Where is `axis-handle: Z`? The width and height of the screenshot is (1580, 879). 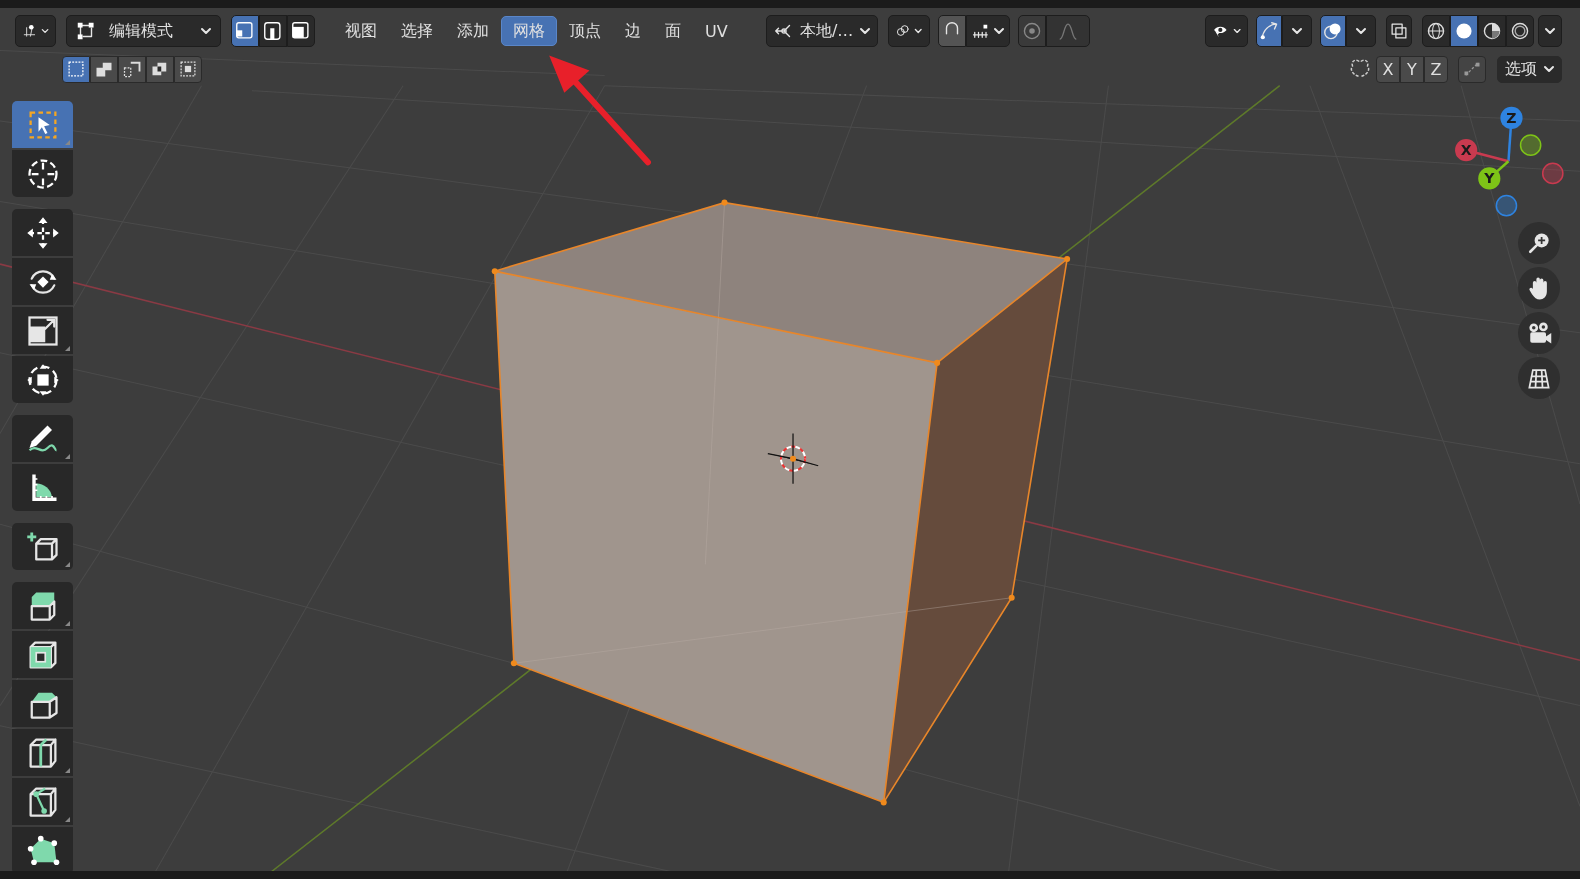
axis-handle: Z is located at coordinates (1511, 118).